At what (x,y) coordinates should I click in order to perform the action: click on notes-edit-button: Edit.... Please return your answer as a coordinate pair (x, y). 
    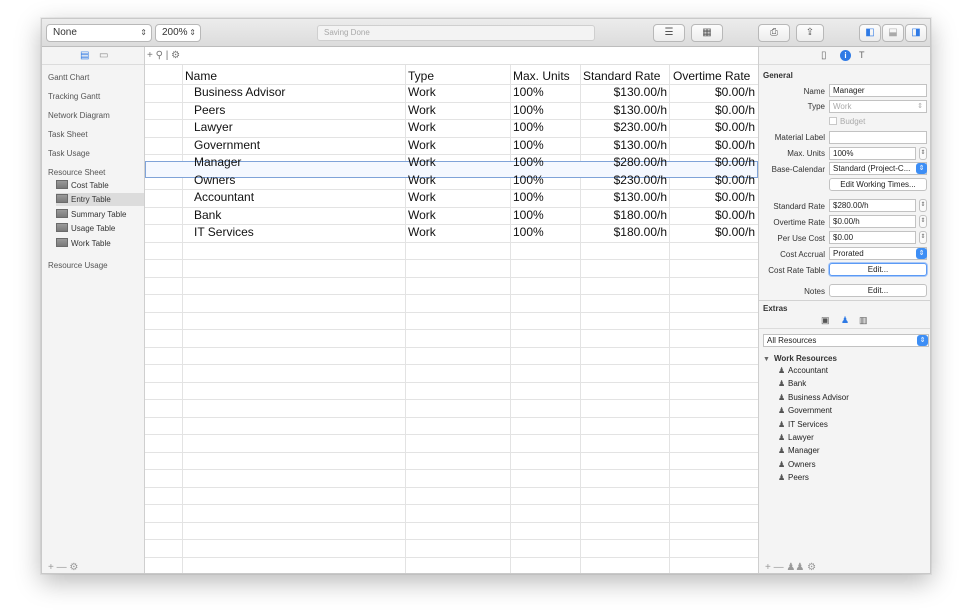
    Looking at the image, I should click on (878, 290).